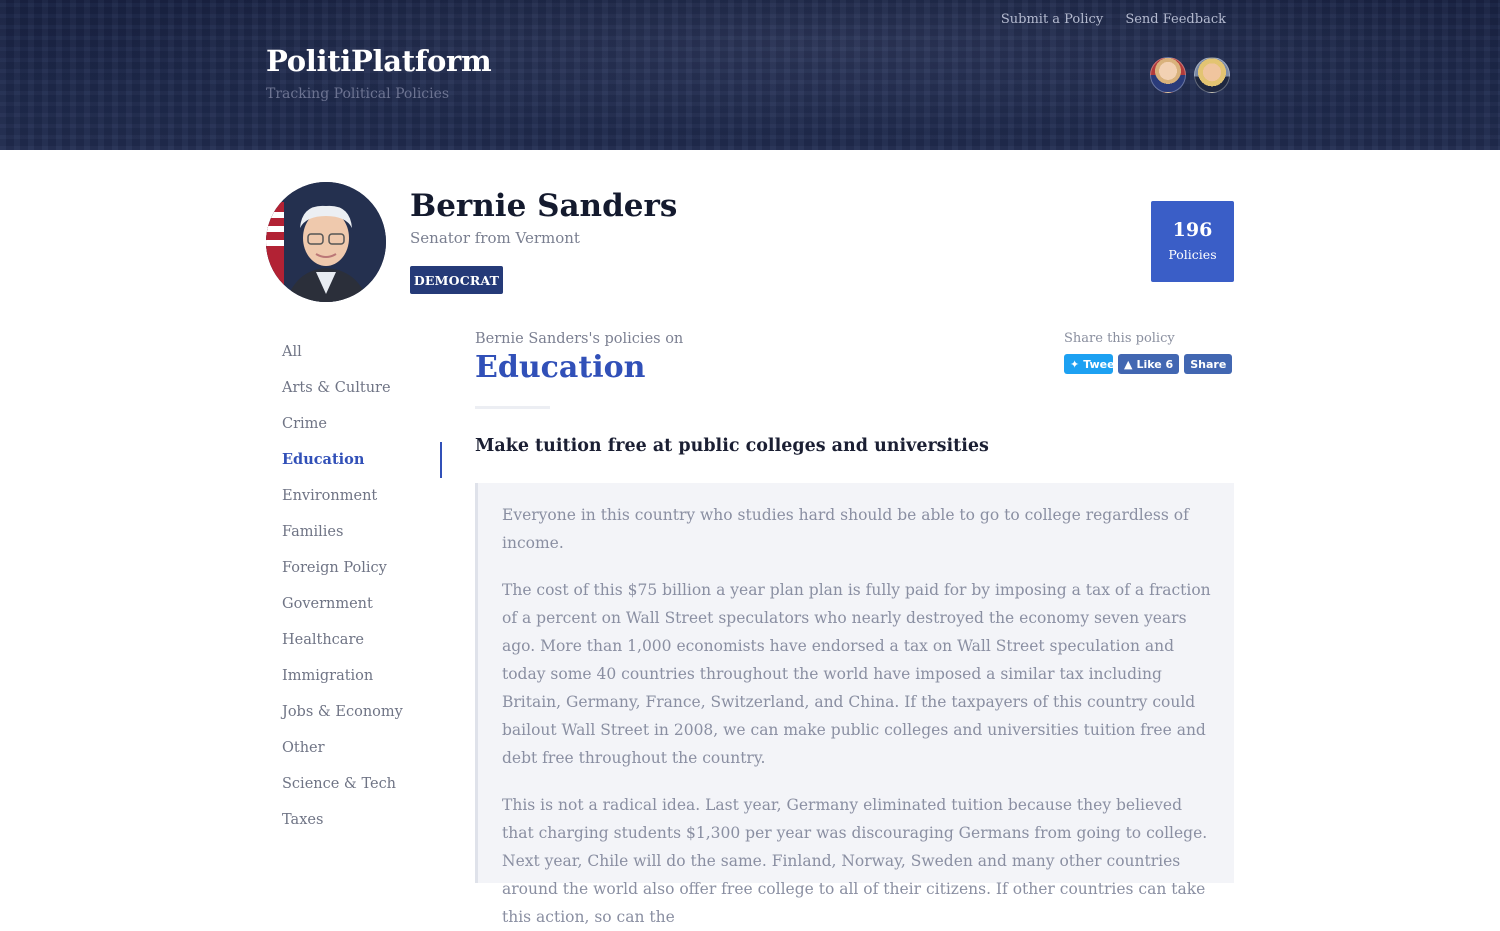  Describe the element at coordinates (1192, 241) in the screenshot. I see `policy-count-box: 196 Policies` at that location.